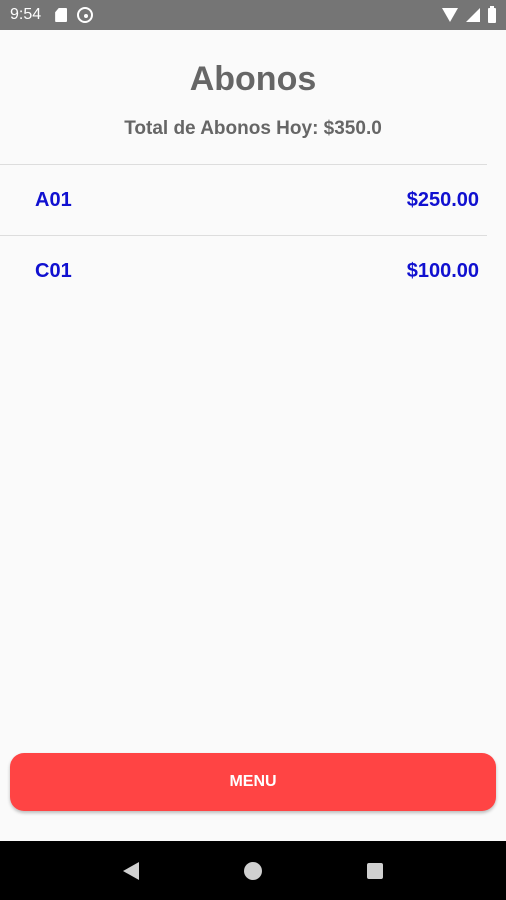 Image resolution: width=506 pixels, height=900 pixels. Describe the element at coordinates (253, 128) in the screenshot. I see `total-summary: Total de Abonos Hoy: $350.0` at that location.